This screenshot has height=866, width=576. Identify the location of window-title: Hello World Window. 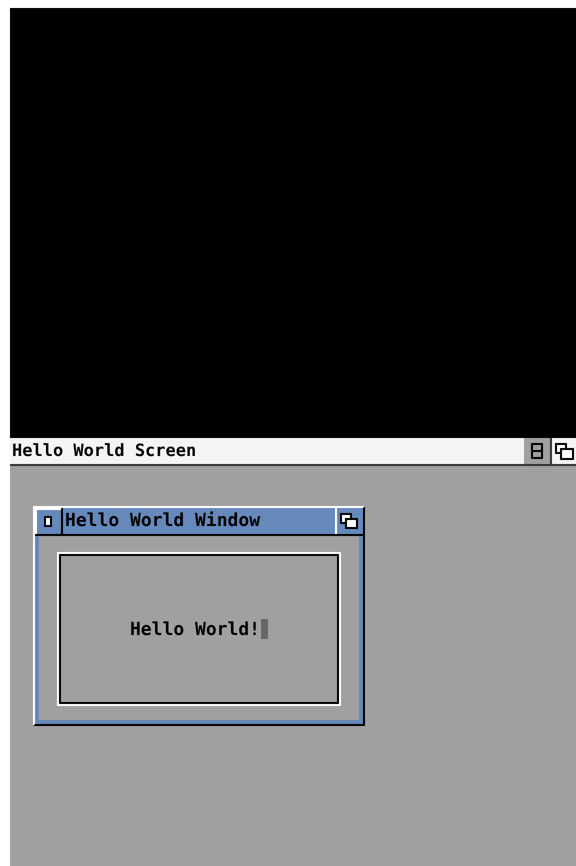
(163, 521).